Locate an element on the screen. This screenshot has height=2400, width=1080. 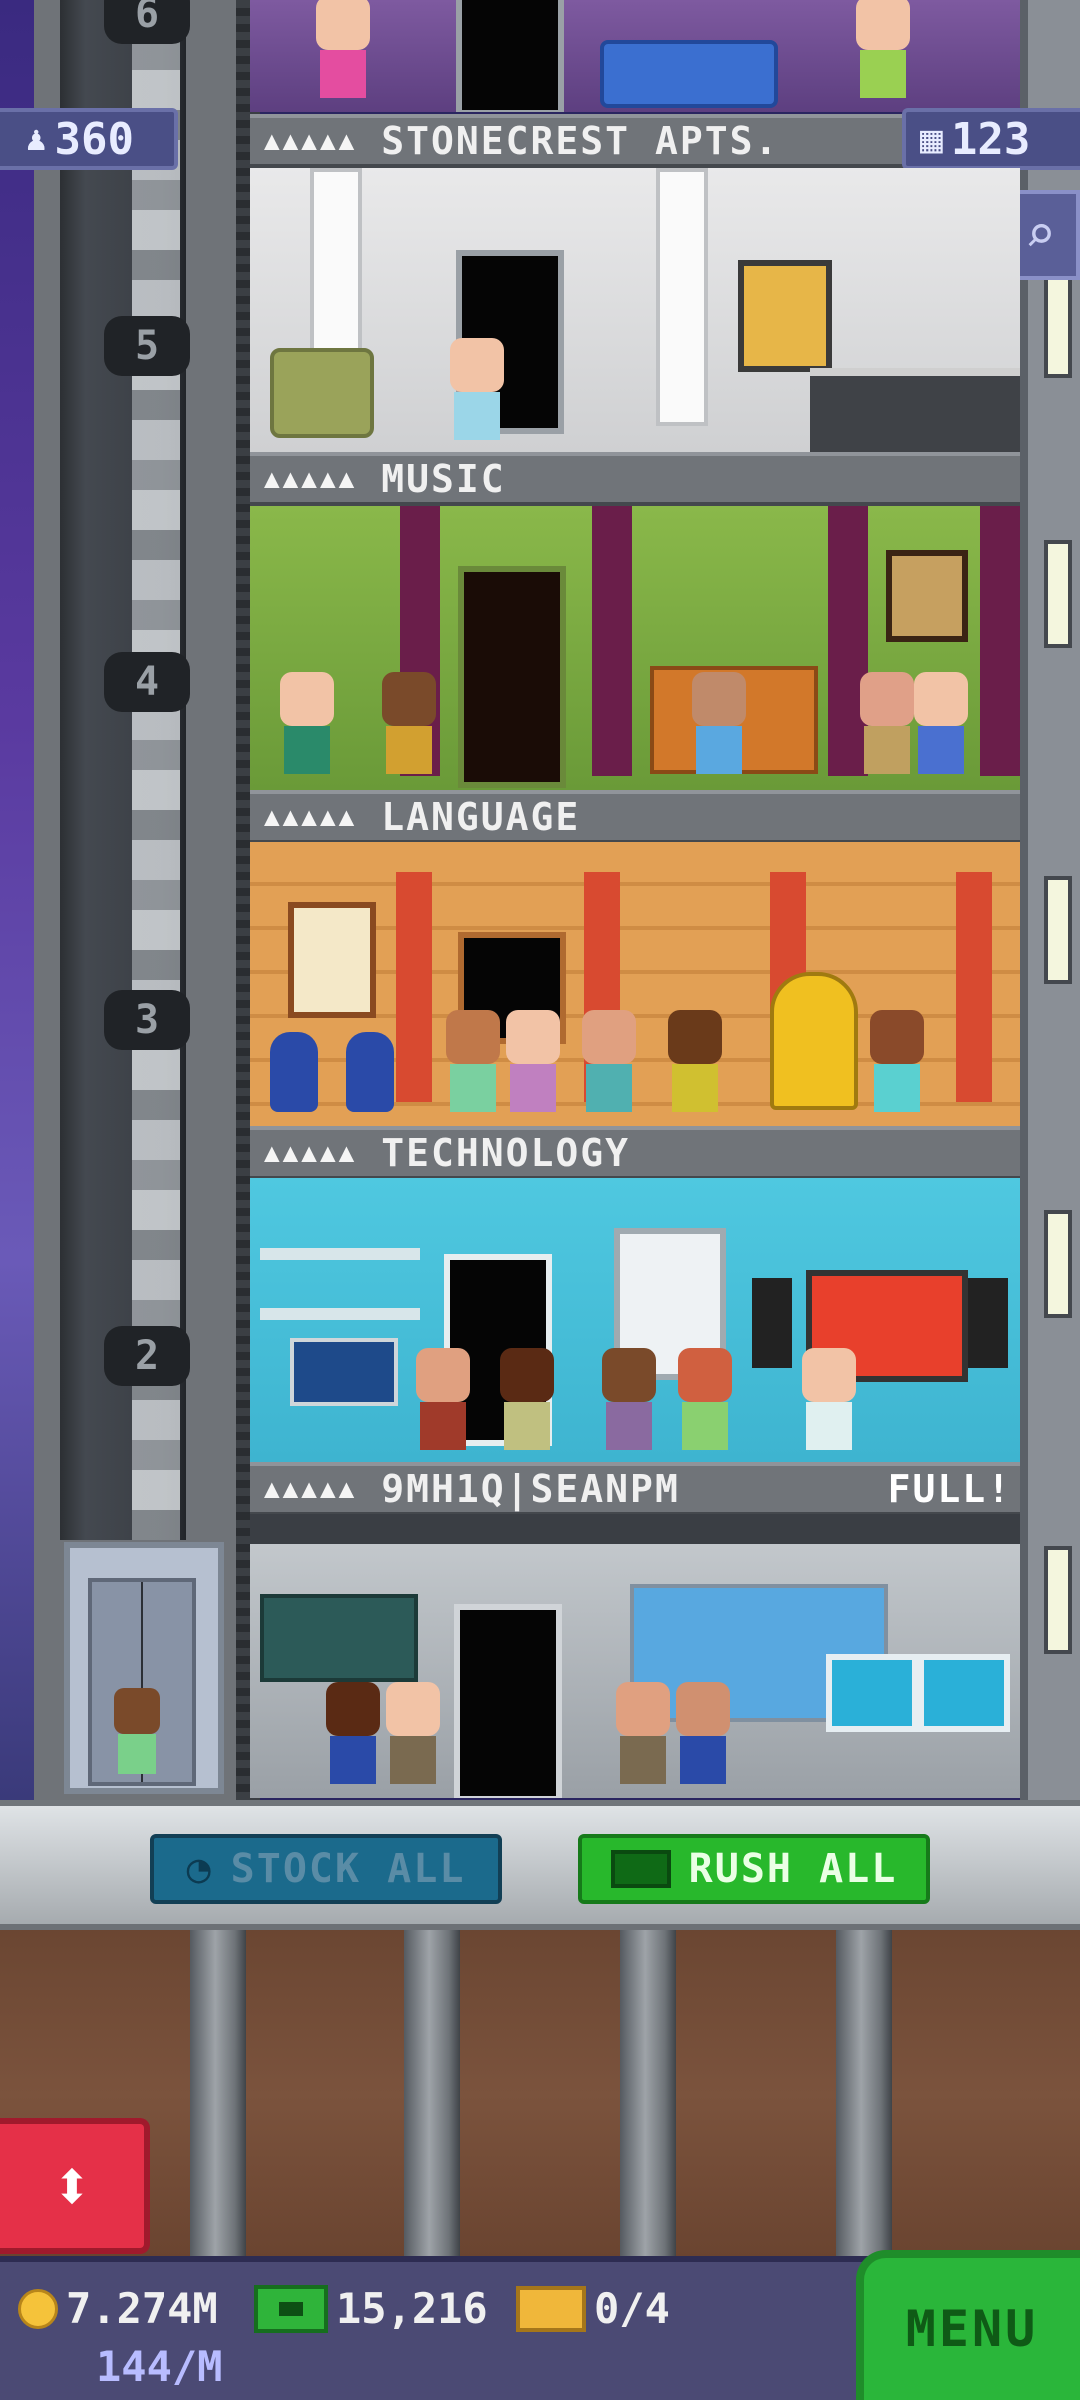
rush-all-button: RUSH ALL is located at coordinates (754, 1869).